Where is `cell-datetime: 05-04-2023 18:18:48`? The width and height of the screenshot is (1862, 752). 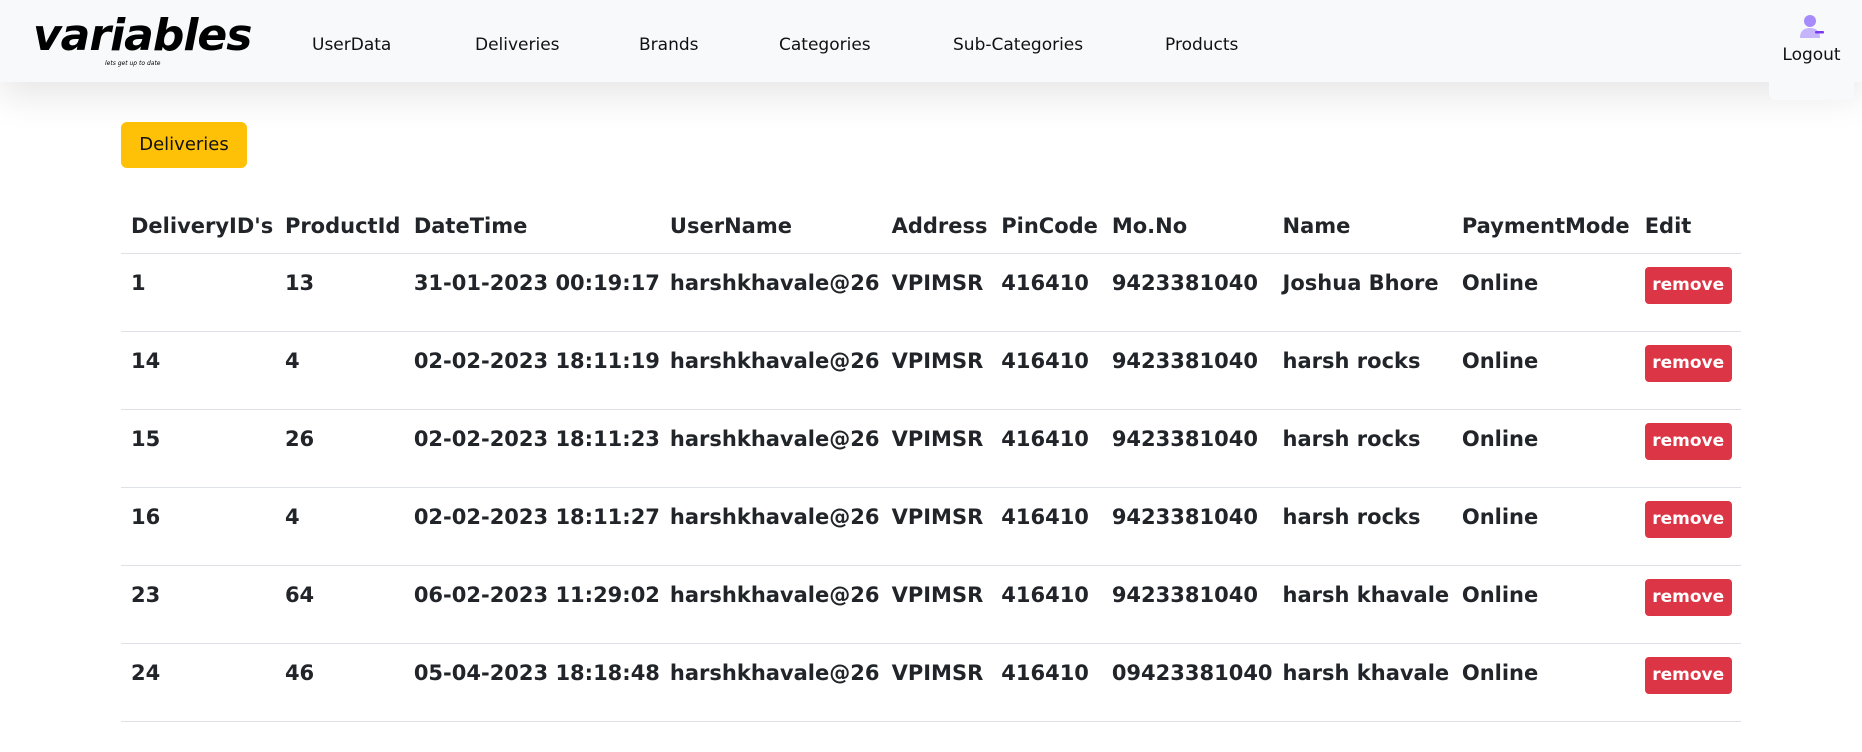 cell-datetime: 05-04-2023 18:18:48 is located at coordinates (531, 682).